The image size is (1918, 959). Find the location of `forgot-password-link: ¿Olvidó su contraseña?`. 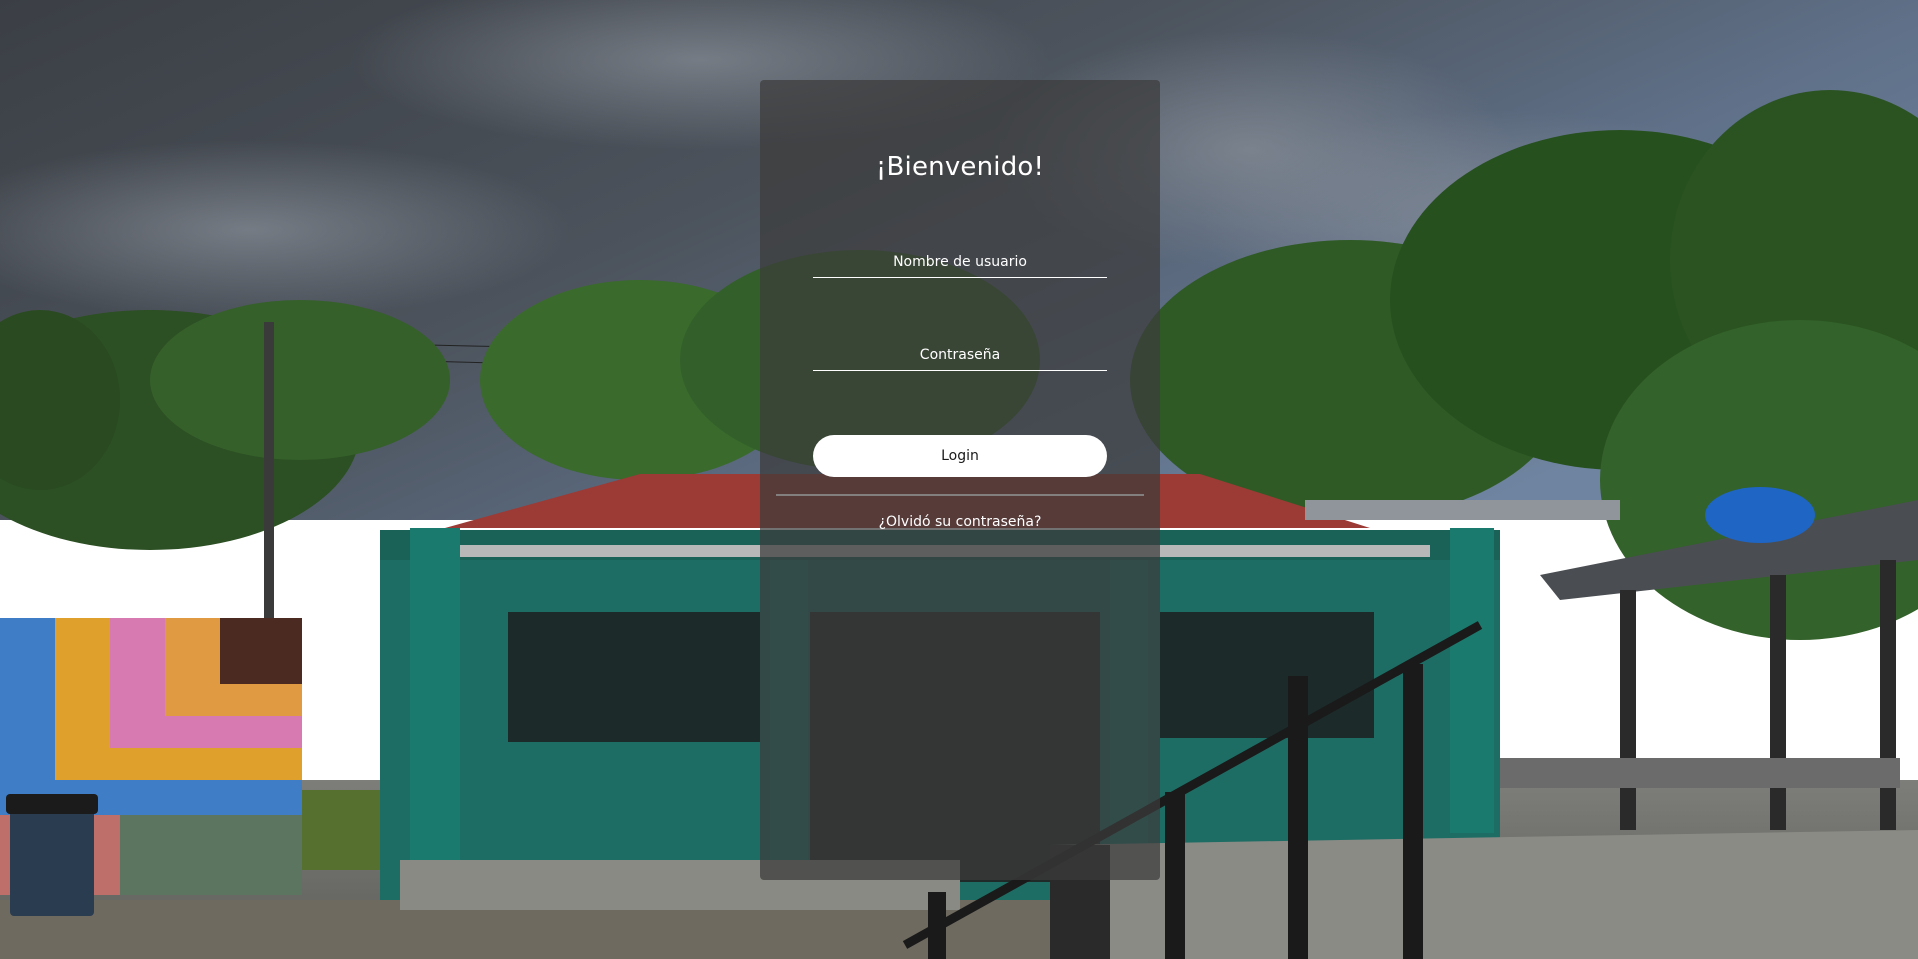

forgot-password-link: ¿Olvidó su contraseña? is located at coordinates (960, 522).